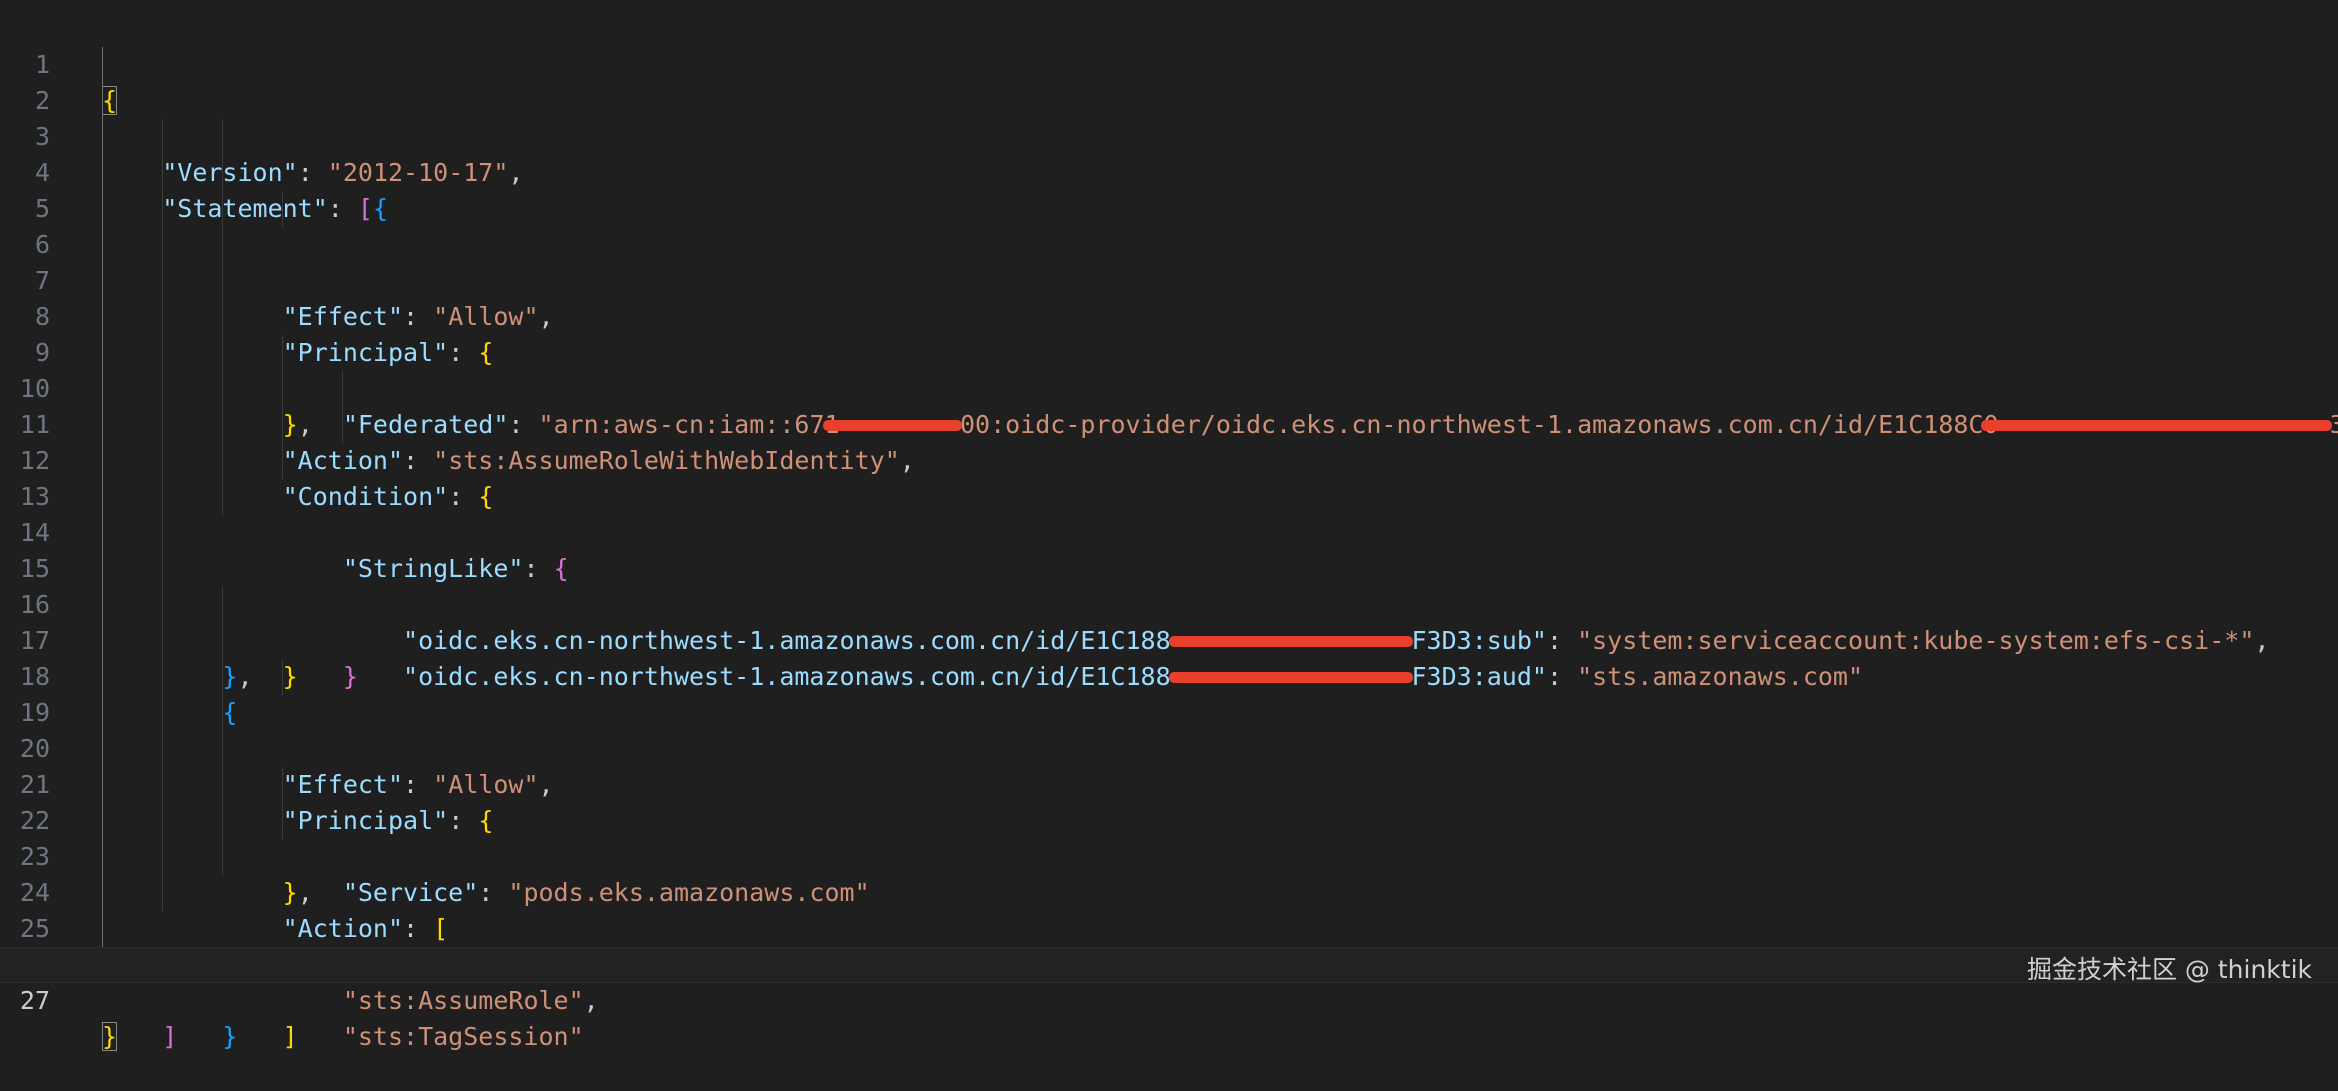  What do you see at coordinates (1169, 153) in the screenshot?
I see `code-line: 3 "Statement": [{` at bounding box center [1169, 153].